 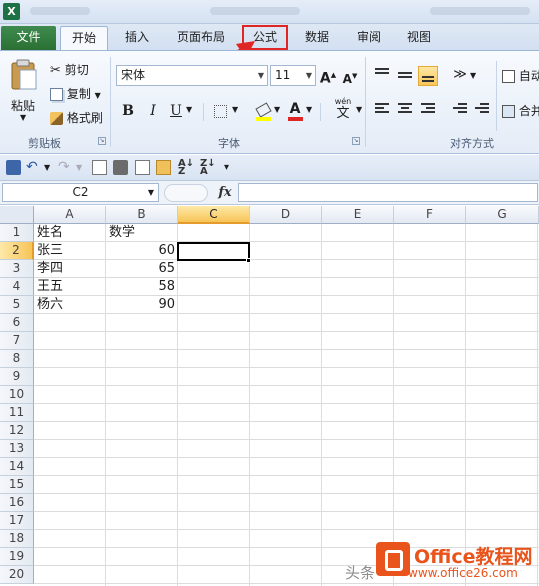 What do you see at coordinates (17, 323) in the screenshot?
I see `row-header-6: 6` at bounding box center [17, 323].